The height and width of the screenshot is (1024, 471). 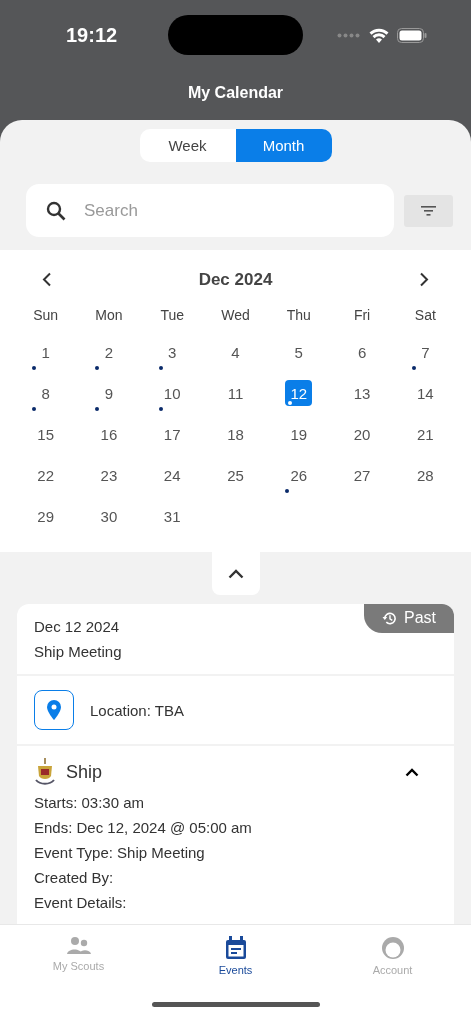 I want to click on weekday-label: Thu, so click(x=298, y=315).